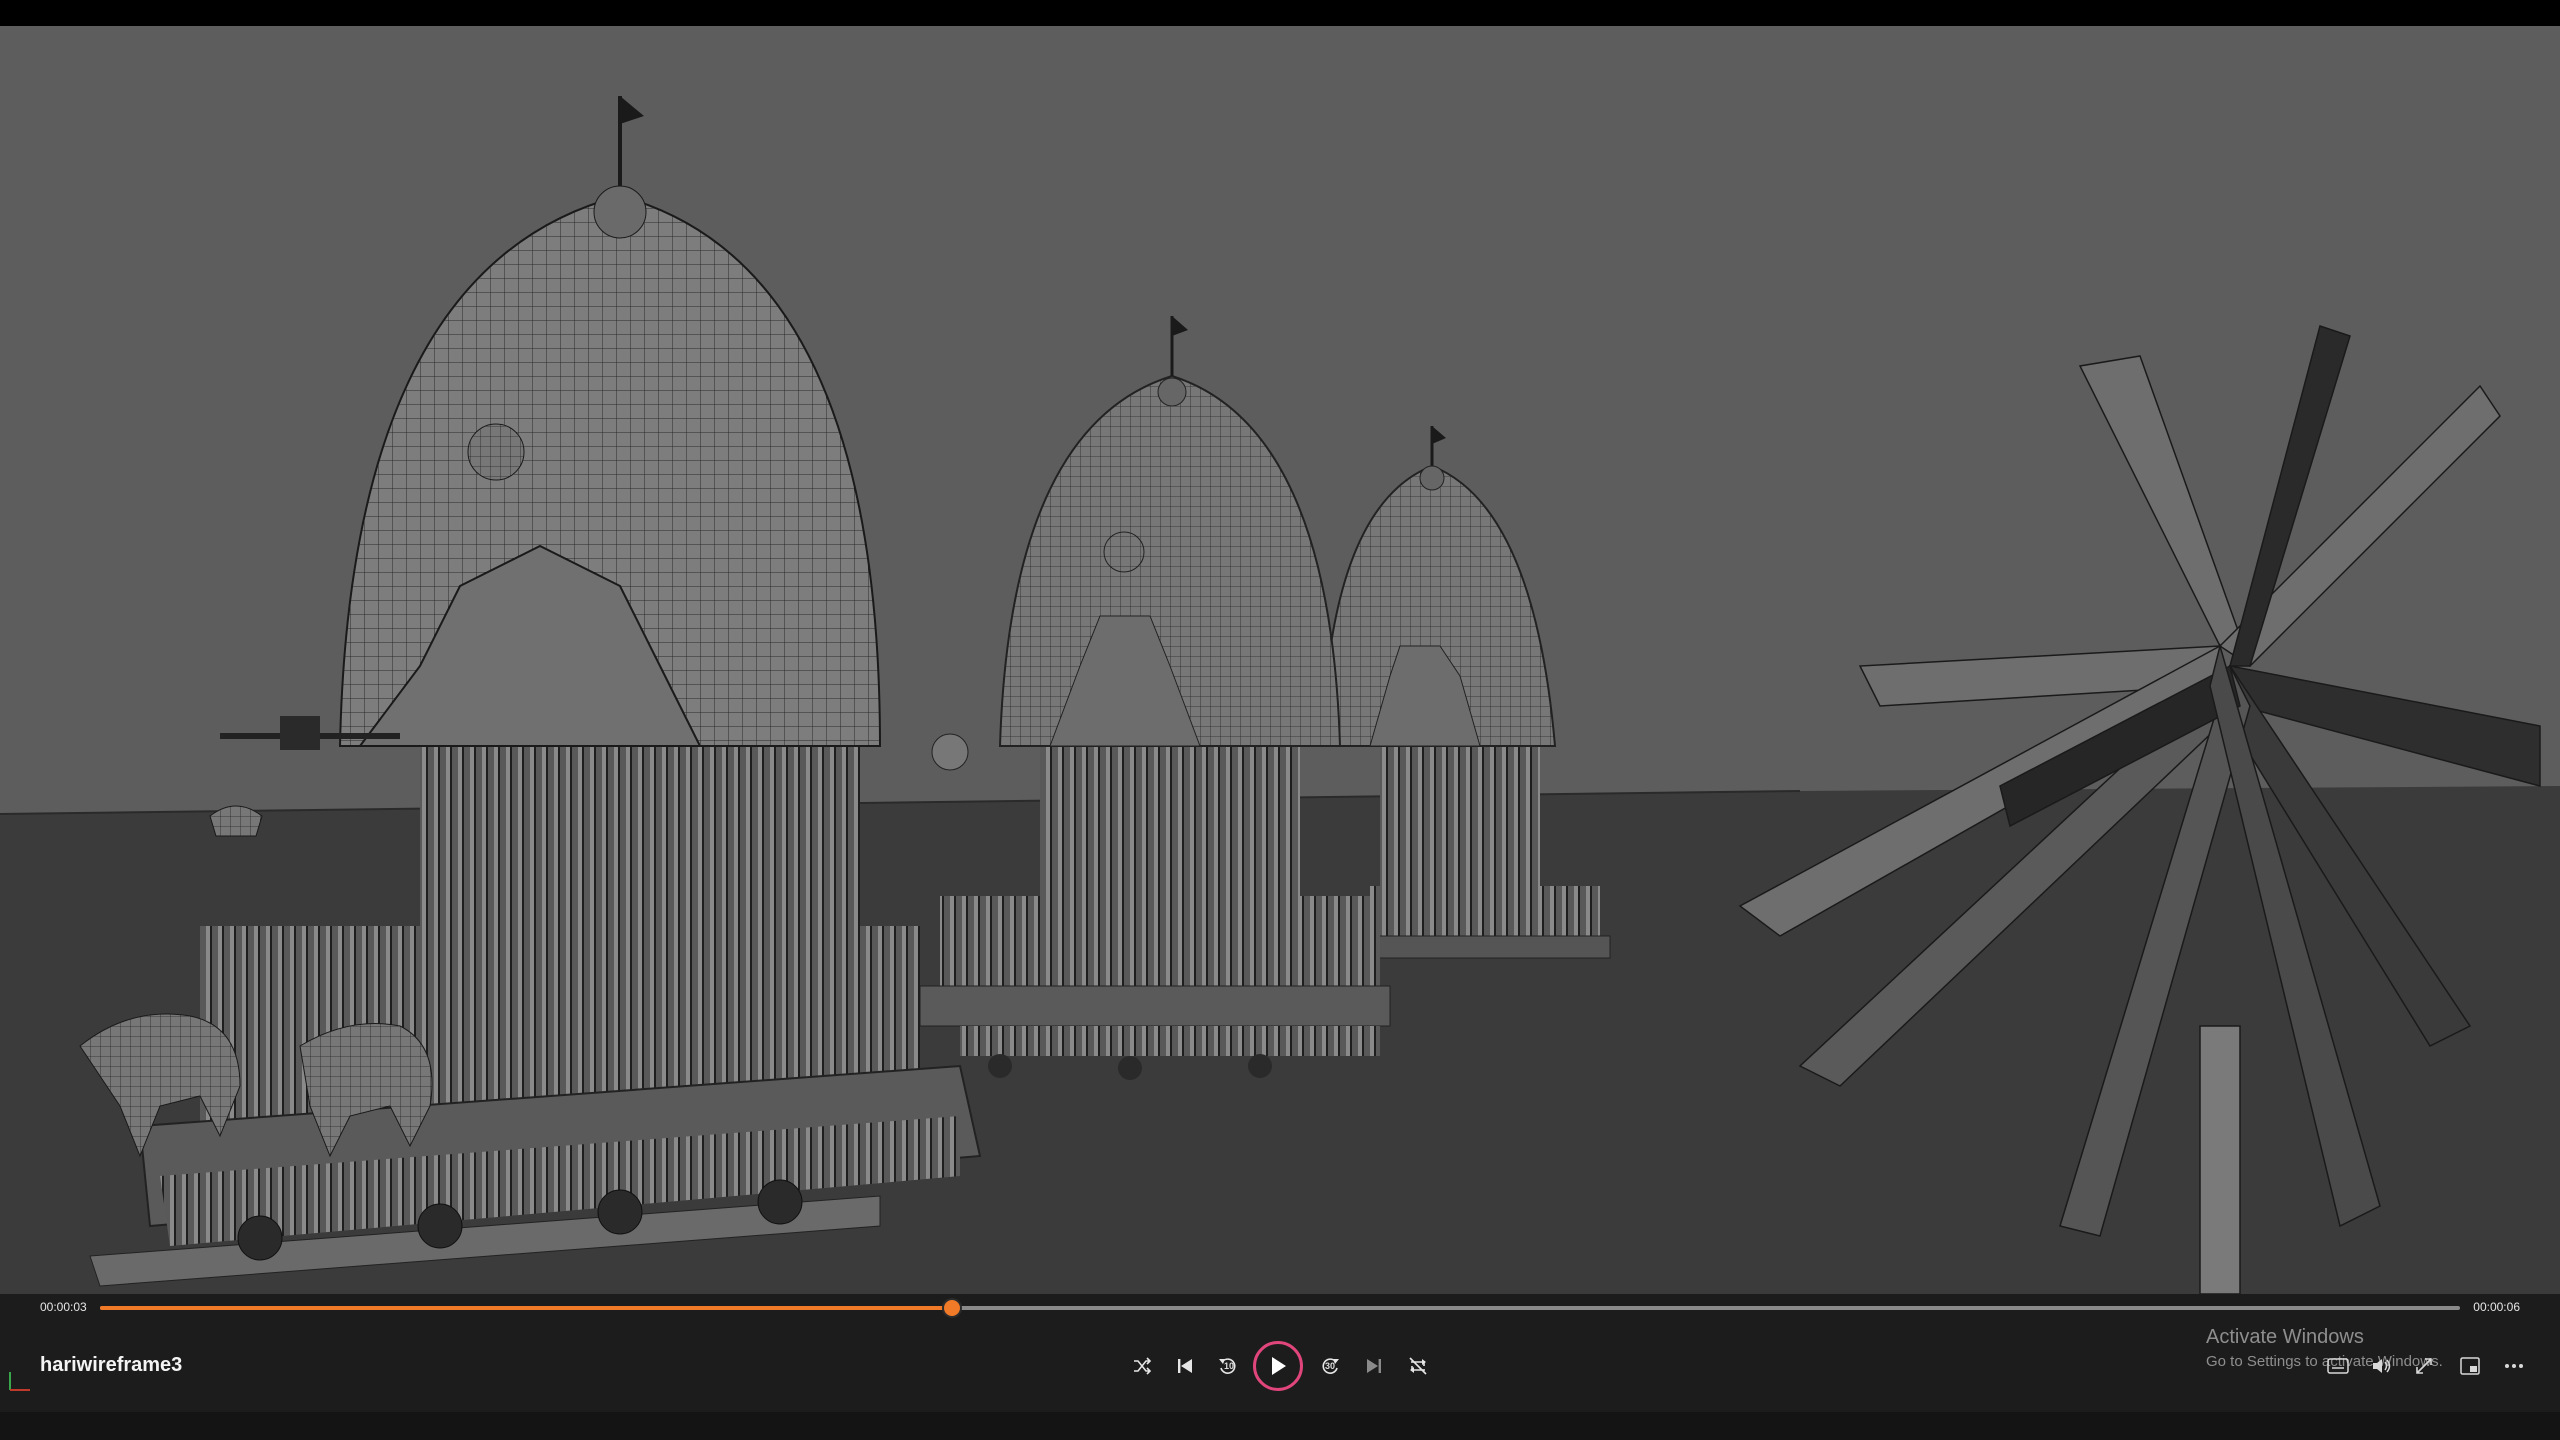 The image size is (2560, 1440). I want to click on fullscreen-icon, so click(2424, 1366).